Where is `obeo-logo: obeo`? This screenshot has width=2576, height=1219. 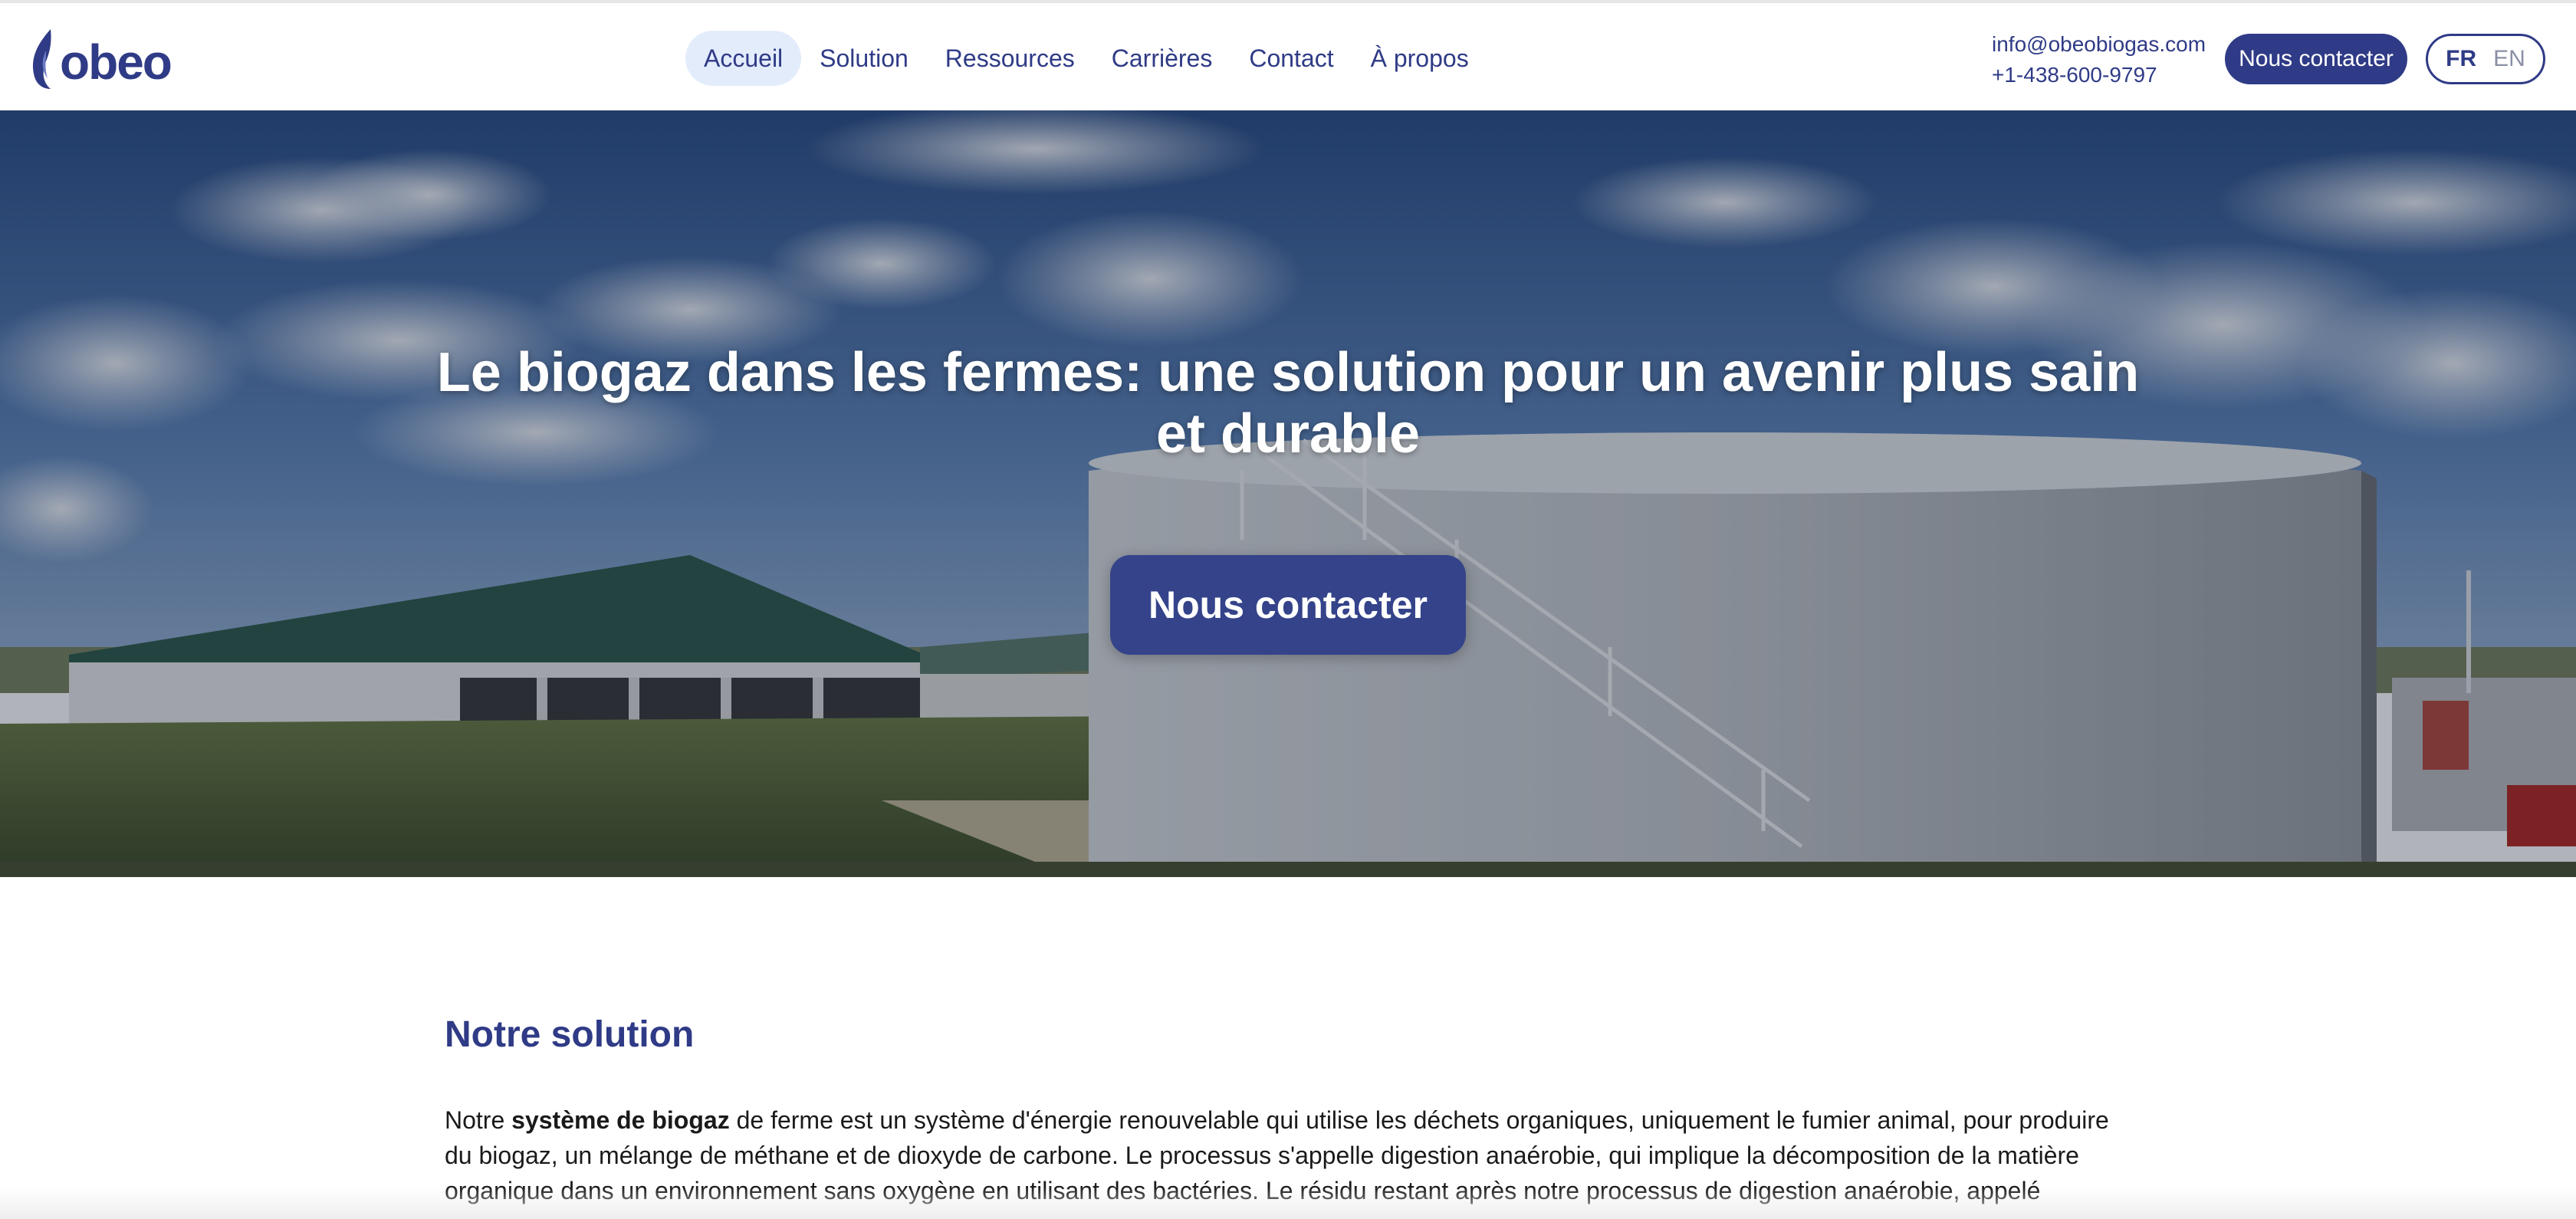 obeo-logo: obeo is located at coordinates (100, 59).